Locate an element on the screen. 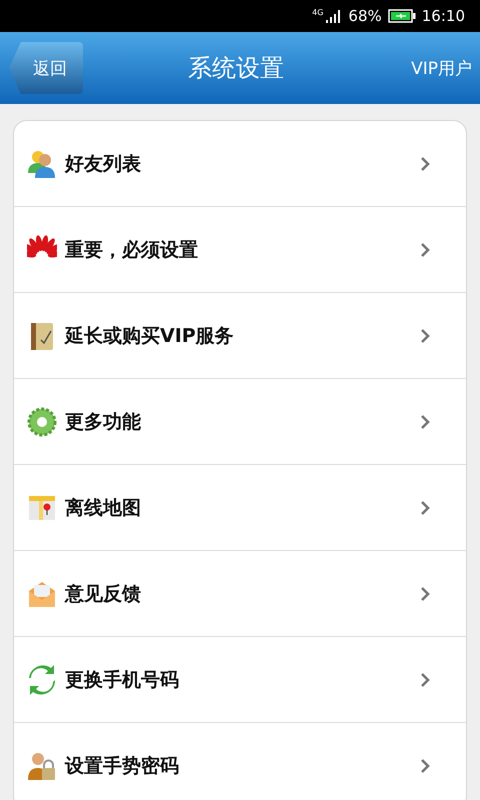 The image size is (480, 800). settings-item: 好友列表 is located at coordinates (240, 164).